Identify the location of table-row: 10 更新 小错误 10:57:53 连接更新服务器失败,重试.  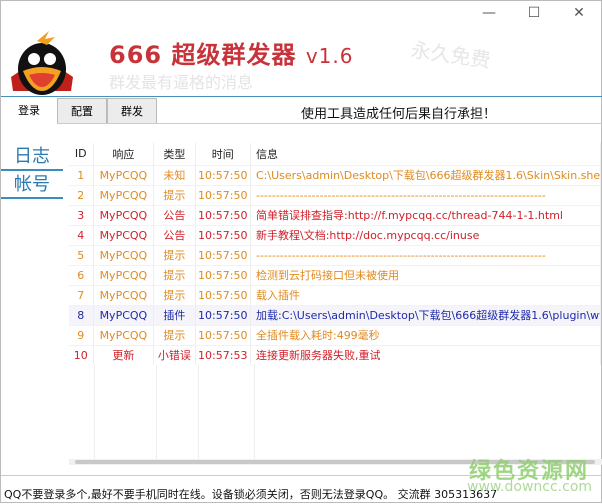
(335, 354).